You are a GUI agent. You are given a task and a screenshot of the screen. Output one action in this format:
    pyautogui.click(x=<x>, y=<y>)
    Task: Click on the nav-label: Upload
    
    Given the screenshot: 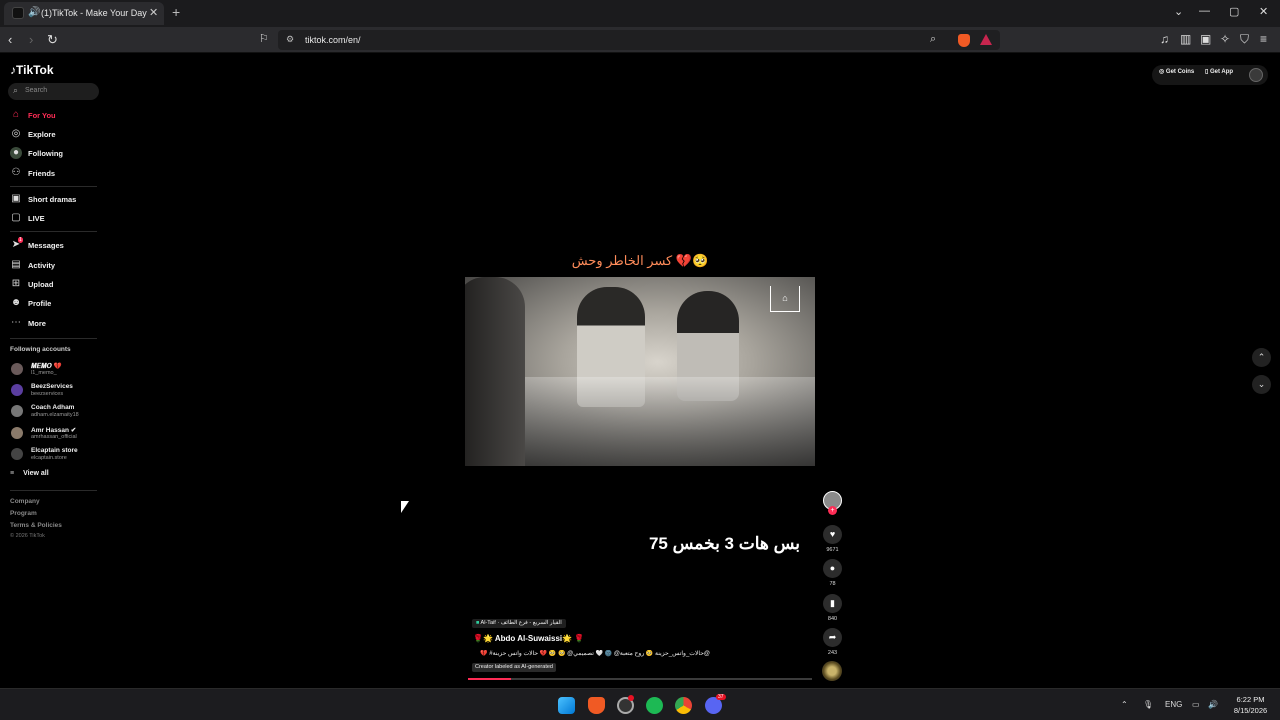 What is the action you would take?
    pyautogui.click(x=41, y=284)
    